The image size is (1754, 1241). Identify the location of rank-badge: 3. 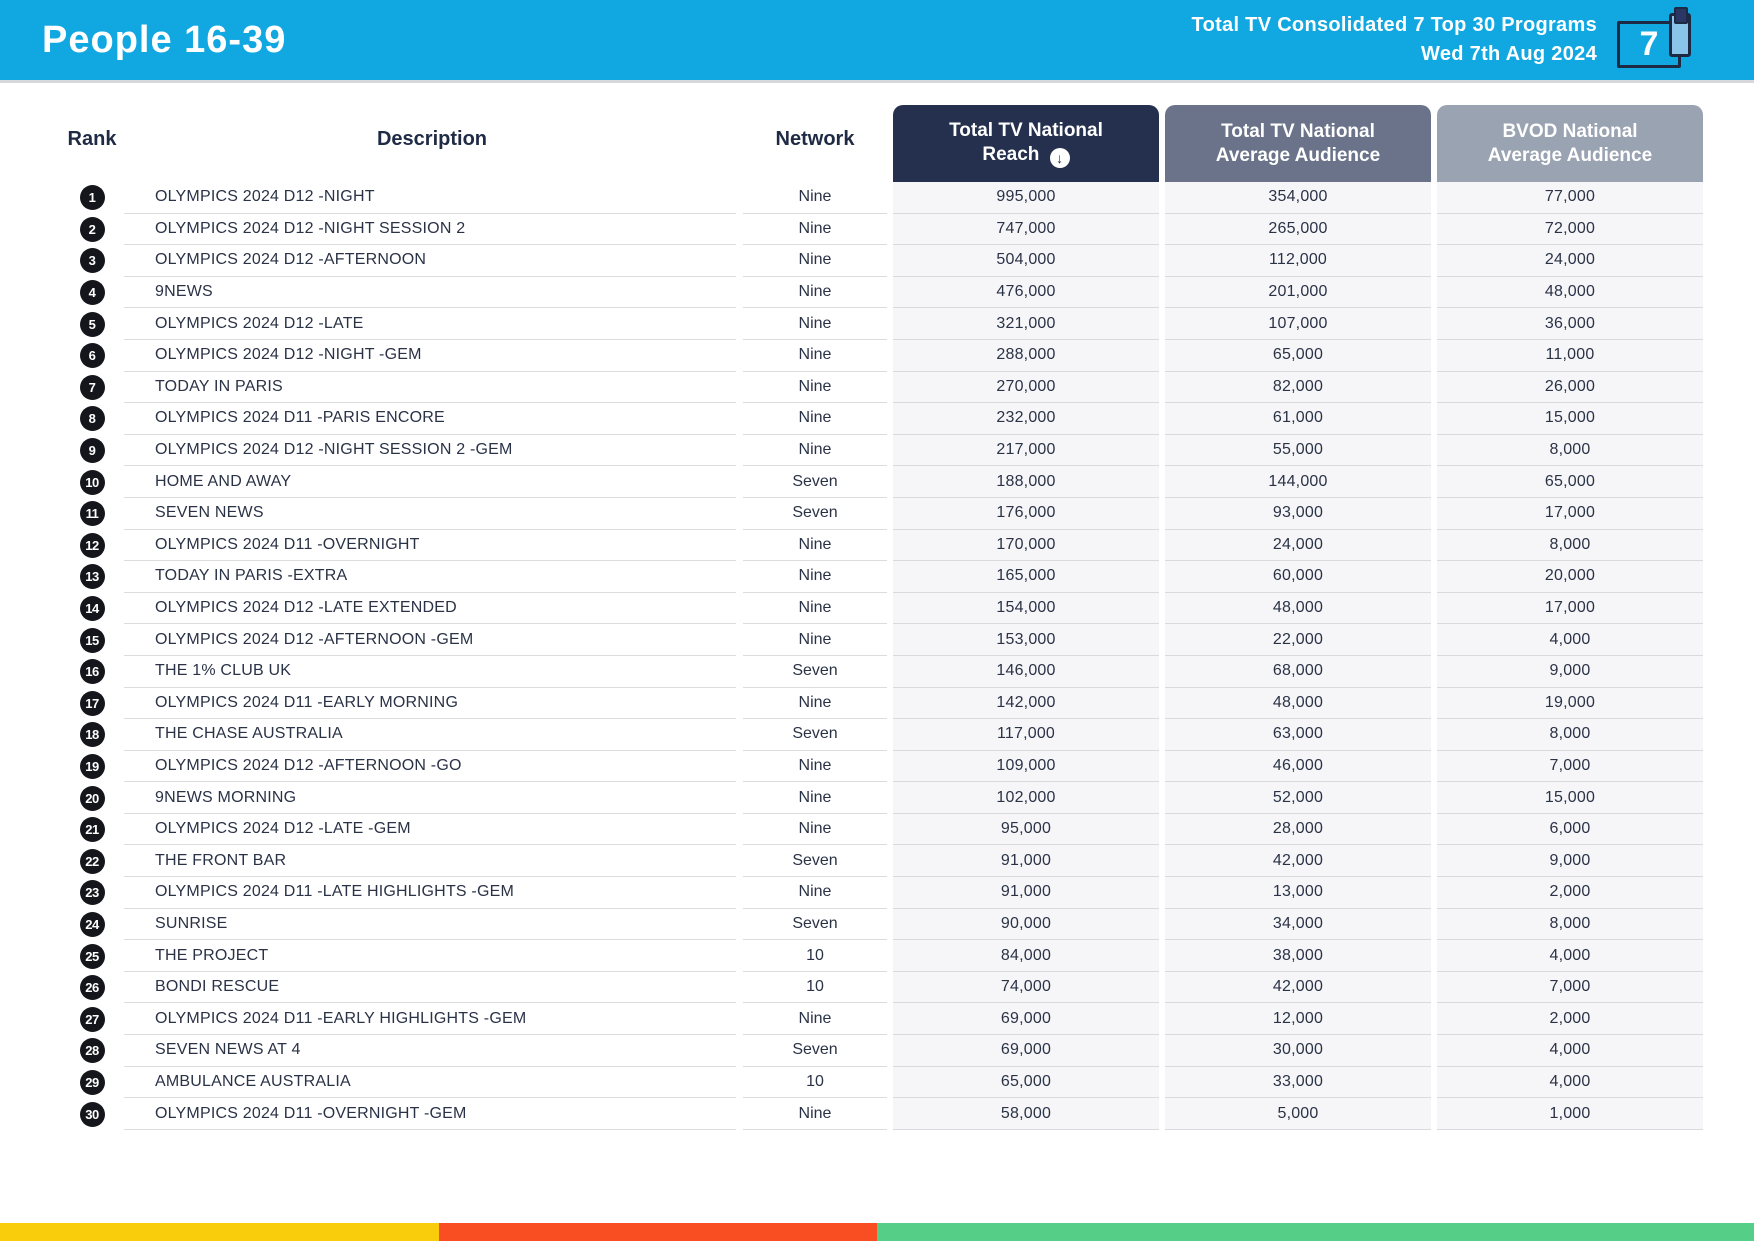
(92, 261).